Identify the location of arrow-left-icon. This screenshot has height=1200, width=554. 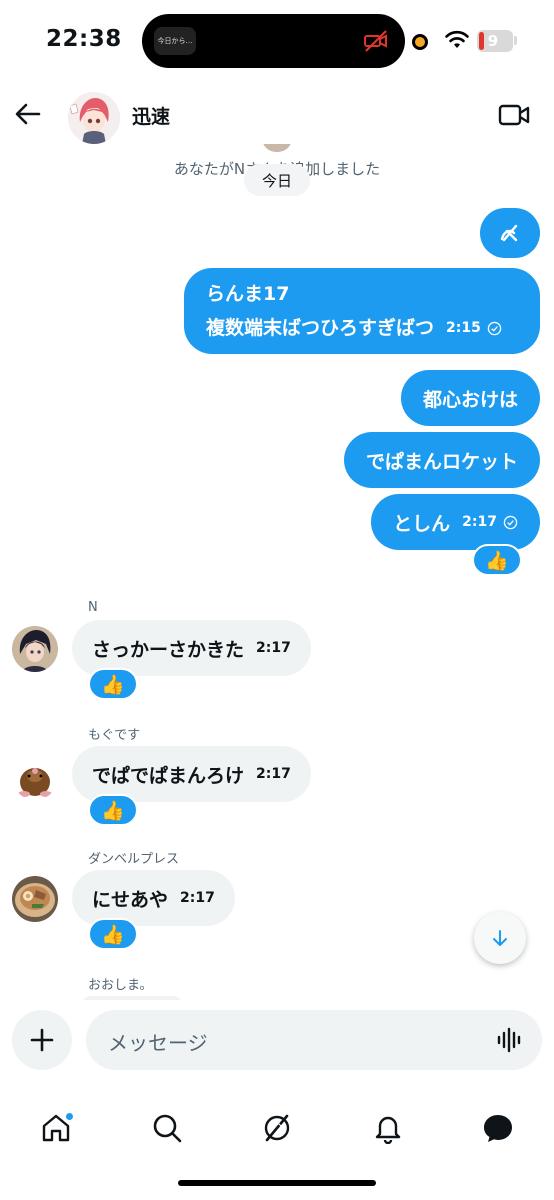
(28, 114).